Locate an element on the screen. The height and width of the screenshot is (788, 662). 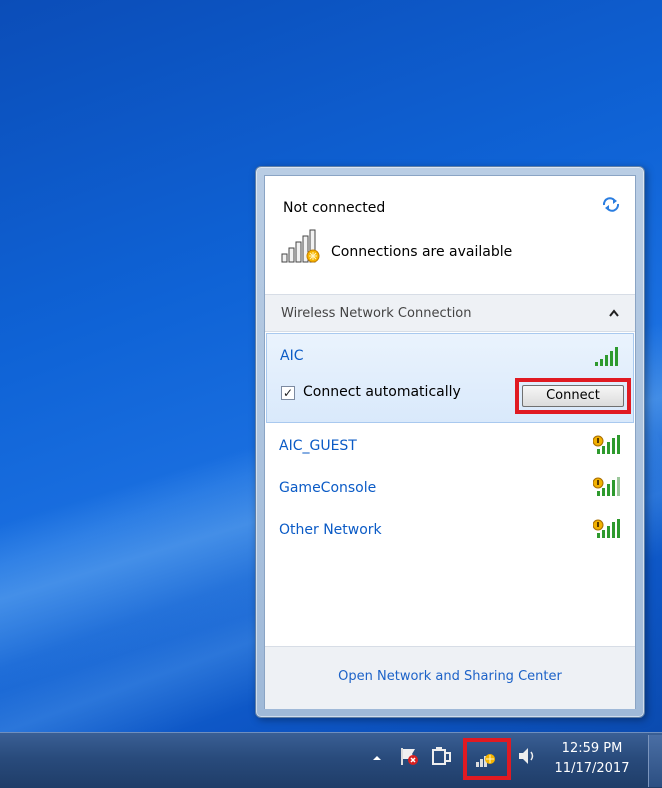
flyout-footer: Open Network and Sharing Center is located at coordinates (450, 677).